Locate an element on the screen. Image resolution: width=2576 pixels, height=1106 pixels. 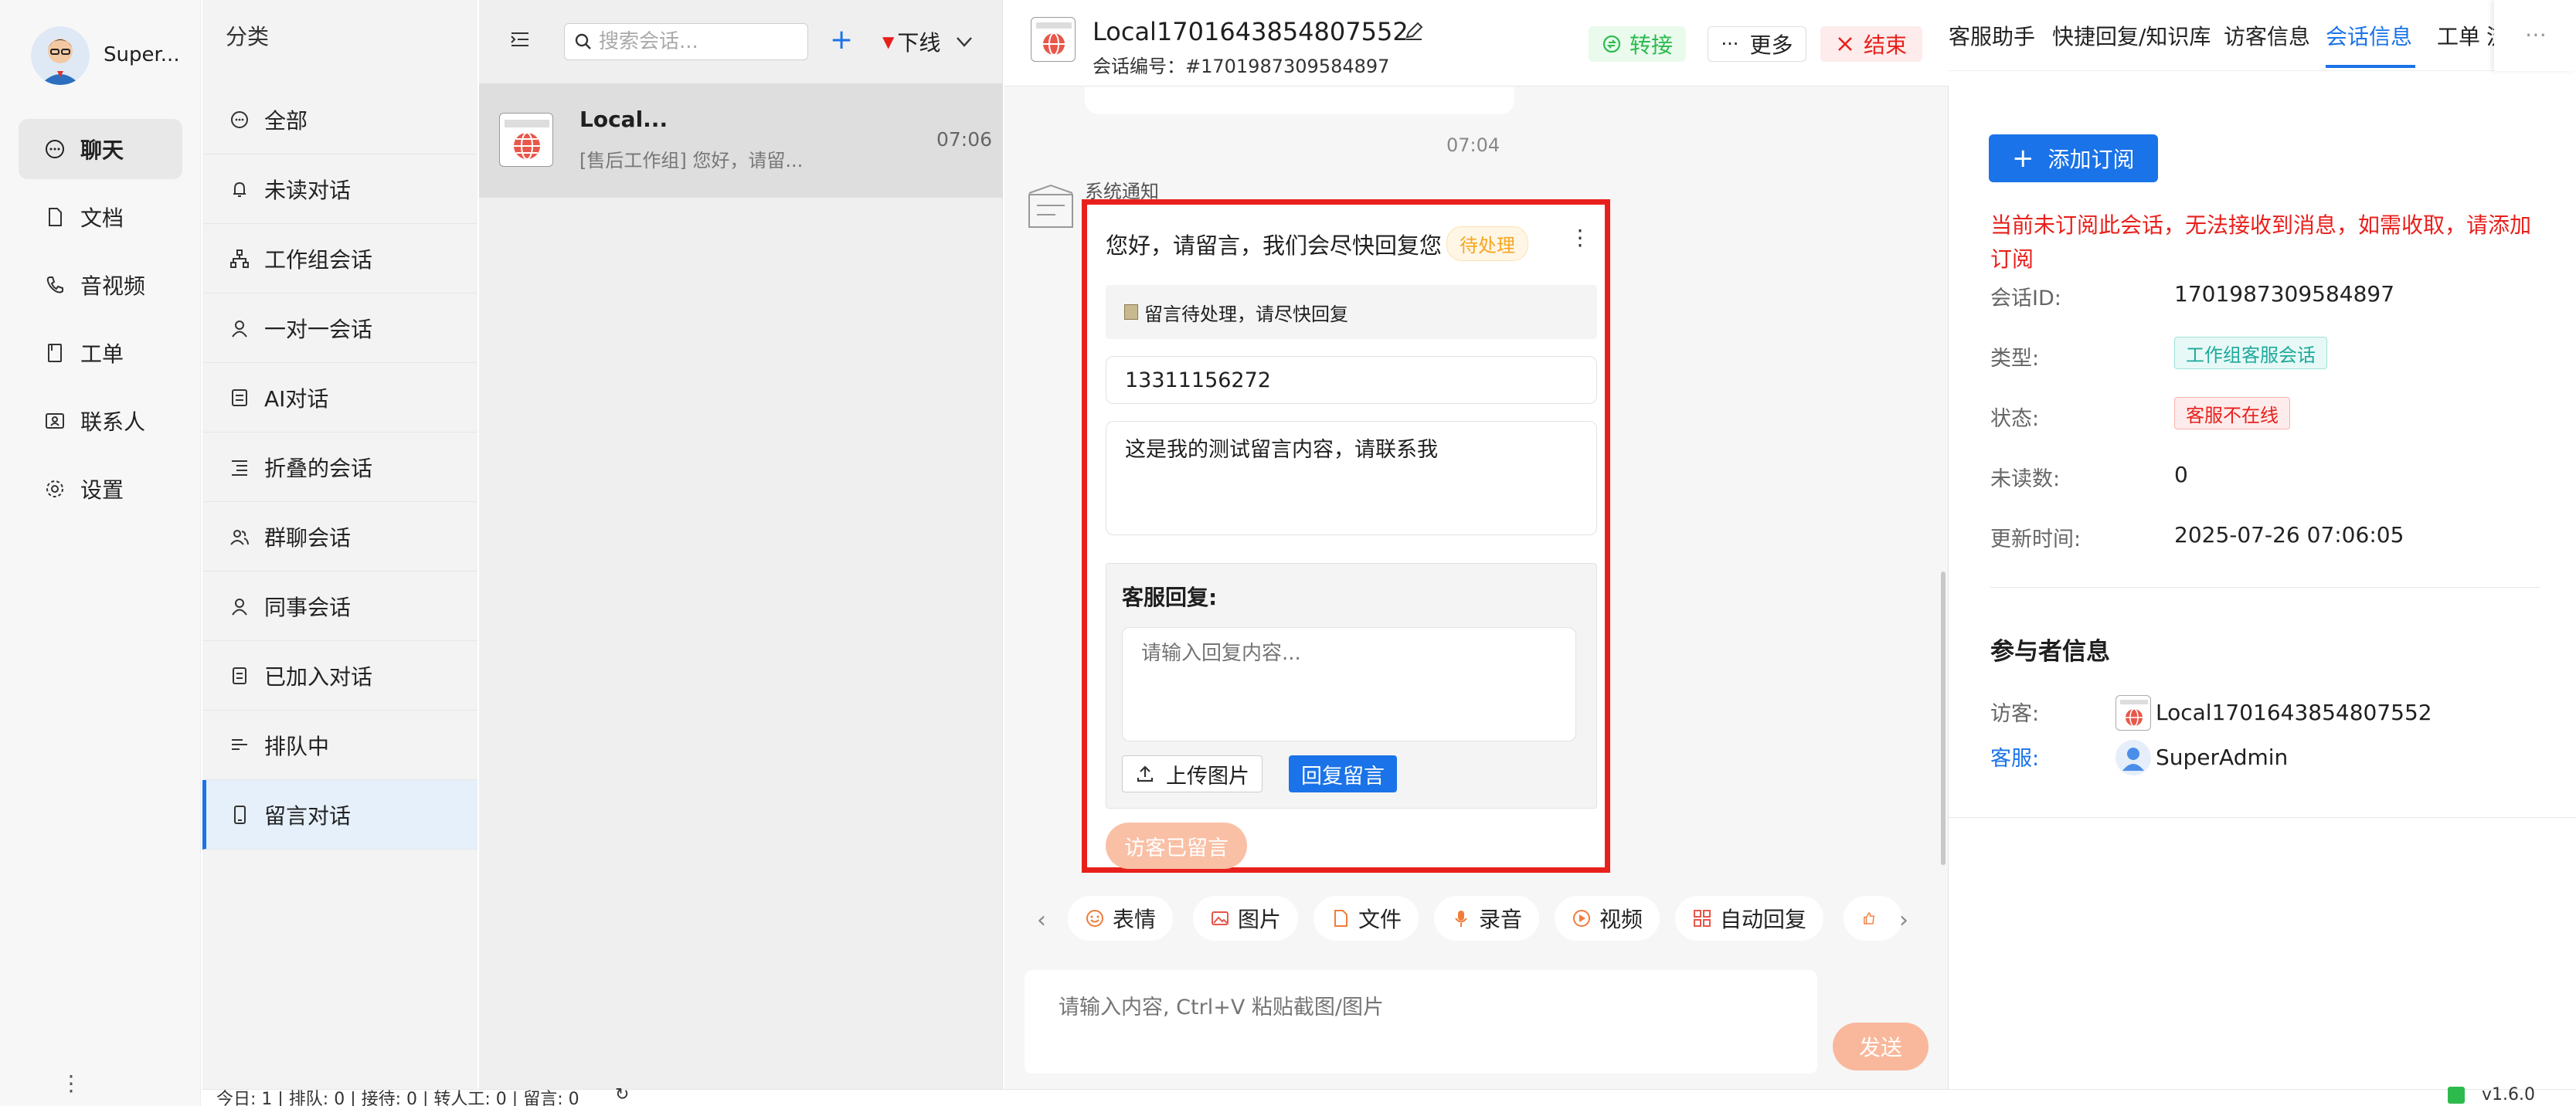
chevron-left-icon: ‹ is located at coordinates (1041, 920).